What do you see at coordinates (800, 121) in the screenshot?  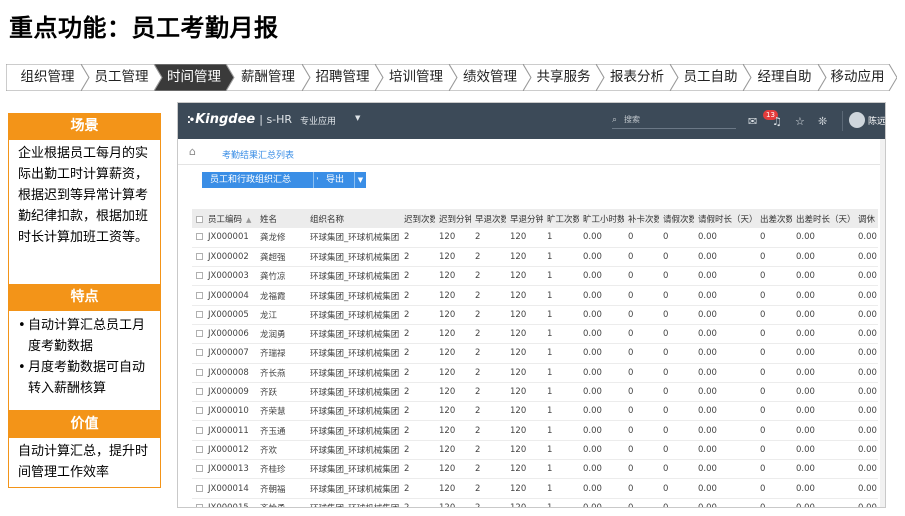 I see `star-icon: ☆` at bounding box center [800, 121].